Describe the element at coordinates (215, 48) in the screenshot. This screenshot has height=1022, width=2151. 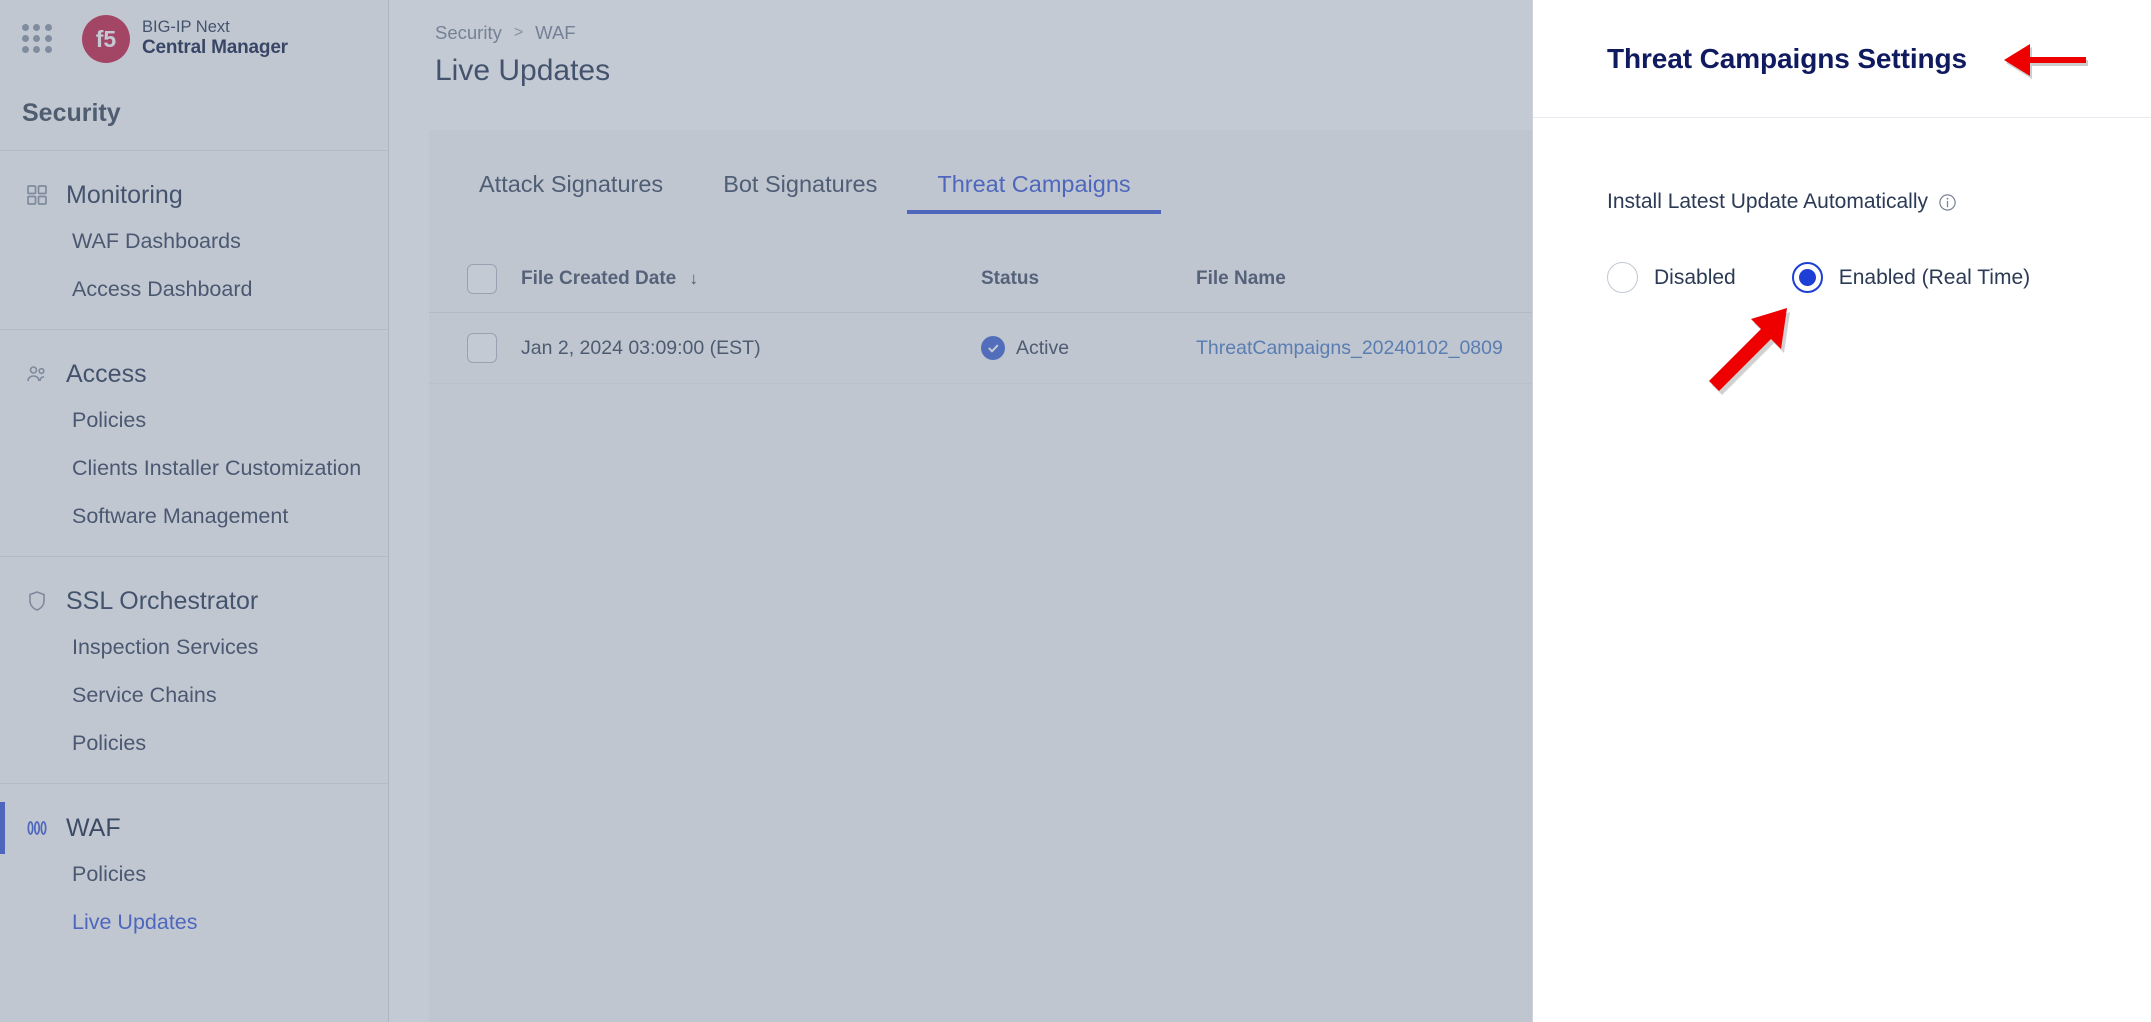
I see `brand-product-name: Central Manager` at that location.